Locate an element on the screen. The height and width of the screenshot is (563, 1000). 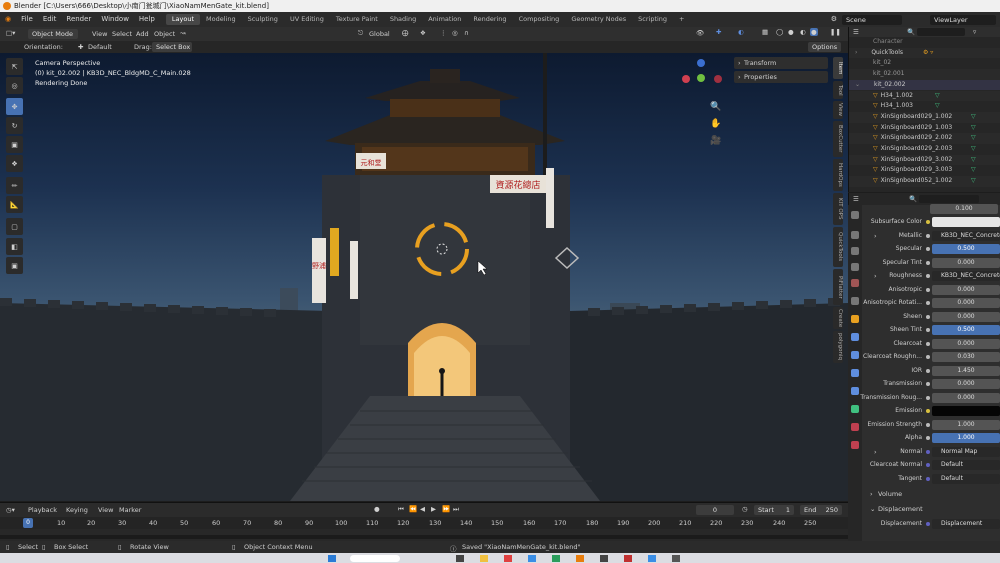
pause-render-icon: ❚❚ is located at coordinates (835, 32).